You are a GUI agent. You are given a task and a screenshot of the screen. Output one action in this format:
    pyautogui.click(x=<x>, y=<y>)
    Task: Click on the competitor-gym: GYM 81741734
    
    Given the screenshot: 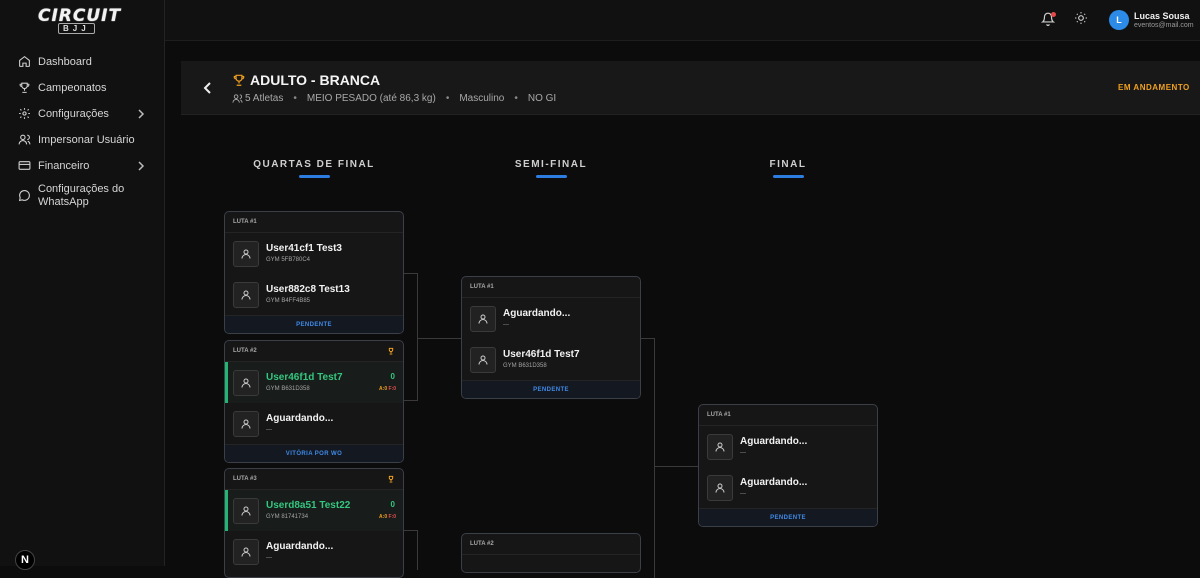 What is the action you would take?
    pyautogui.click(x=287, y=517)
    